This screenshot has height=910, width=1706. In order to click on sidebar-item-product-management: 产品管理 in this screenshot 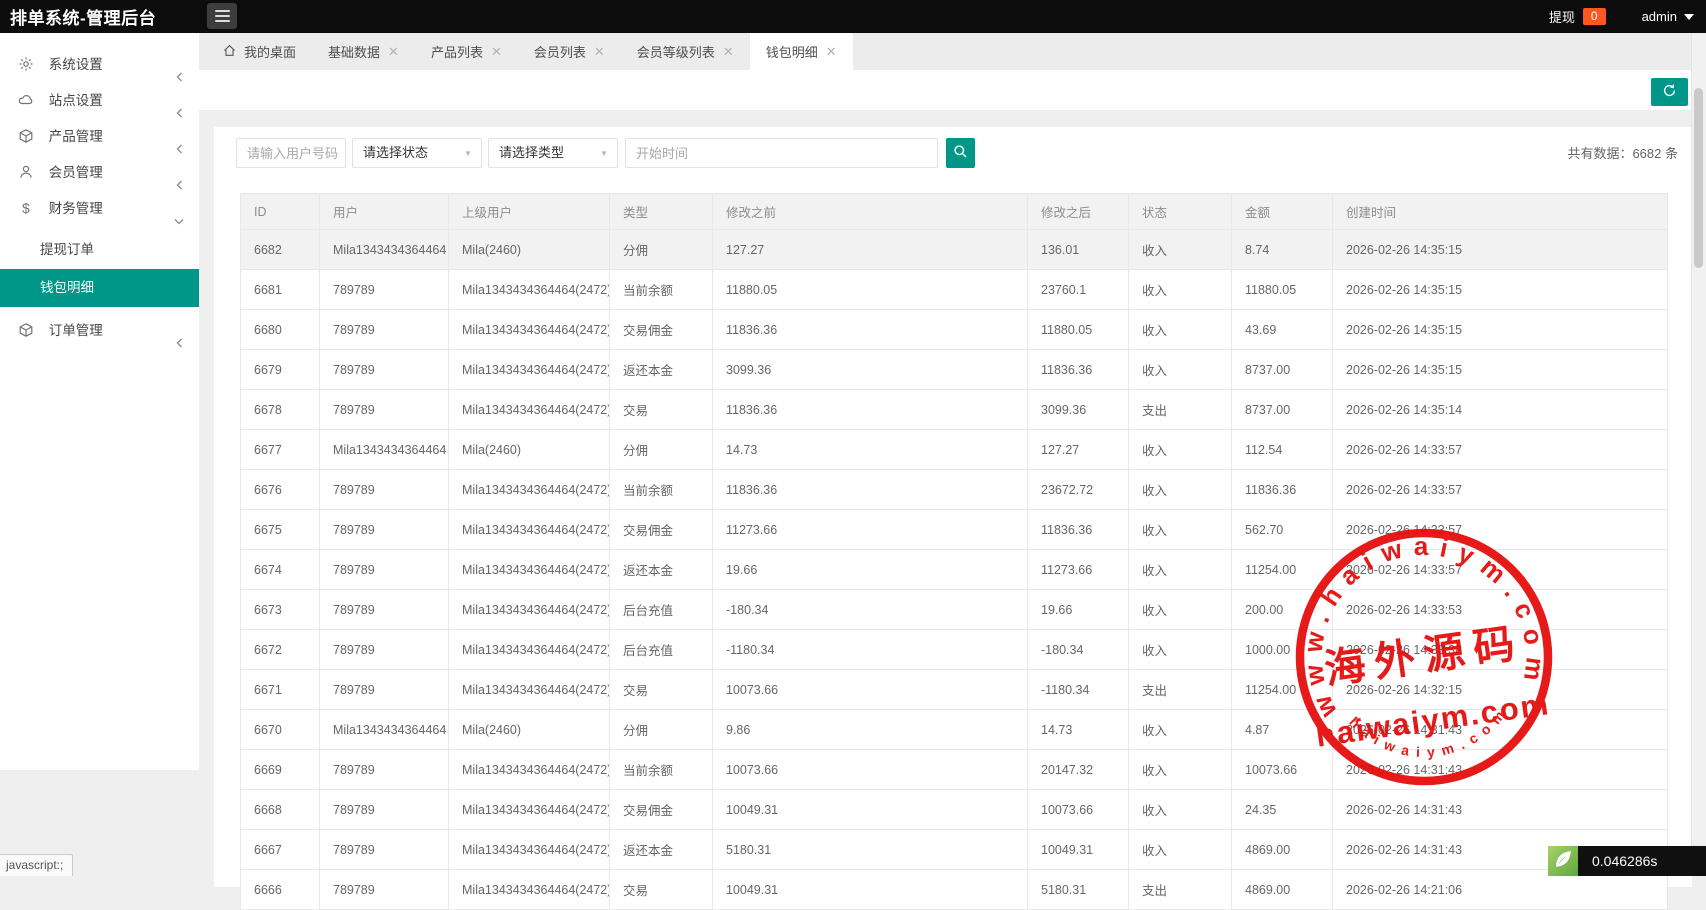, I will do `click(99, 137)`.